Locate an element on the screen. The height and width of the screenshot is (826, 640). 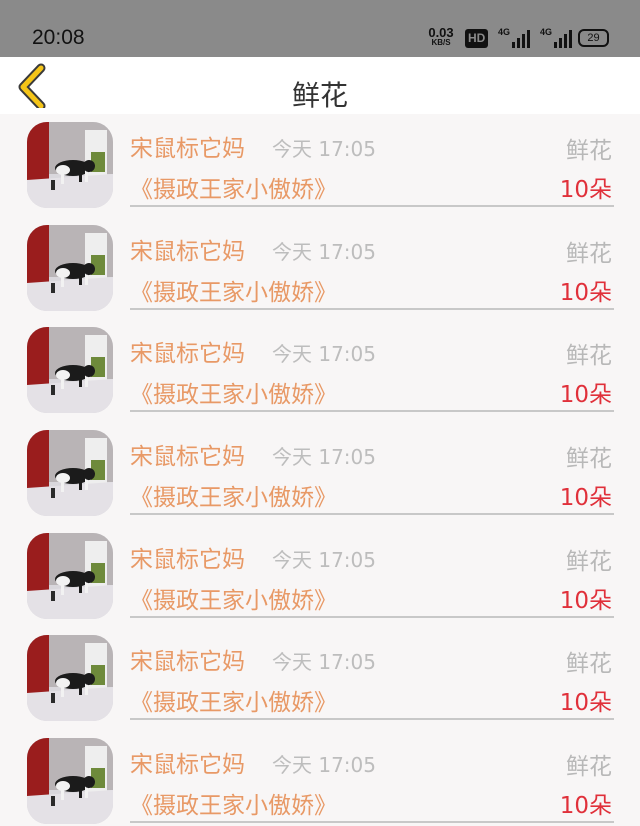
hd-badge: HD is located at coordinates (477, 38).